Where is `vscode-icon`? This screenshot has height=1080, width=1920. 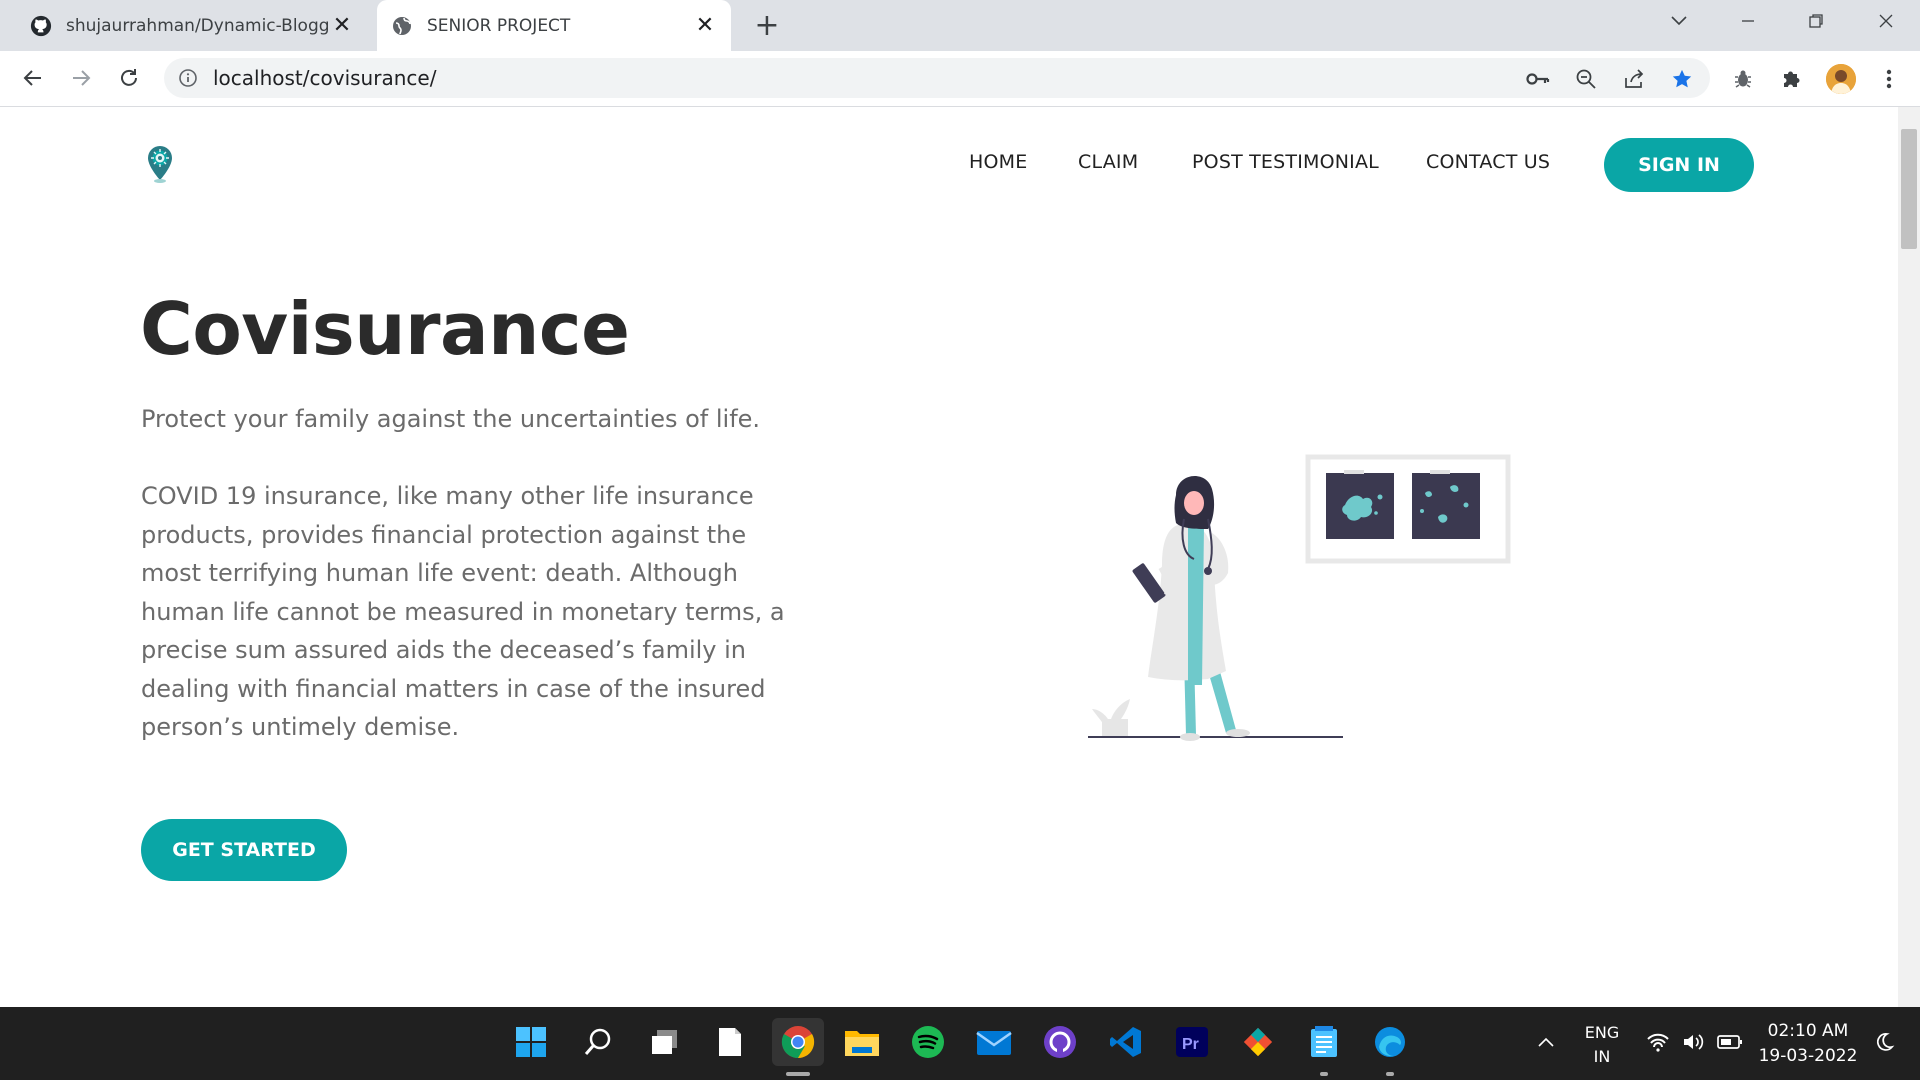
vscode-icon is located at coordinates (1126, 1042).